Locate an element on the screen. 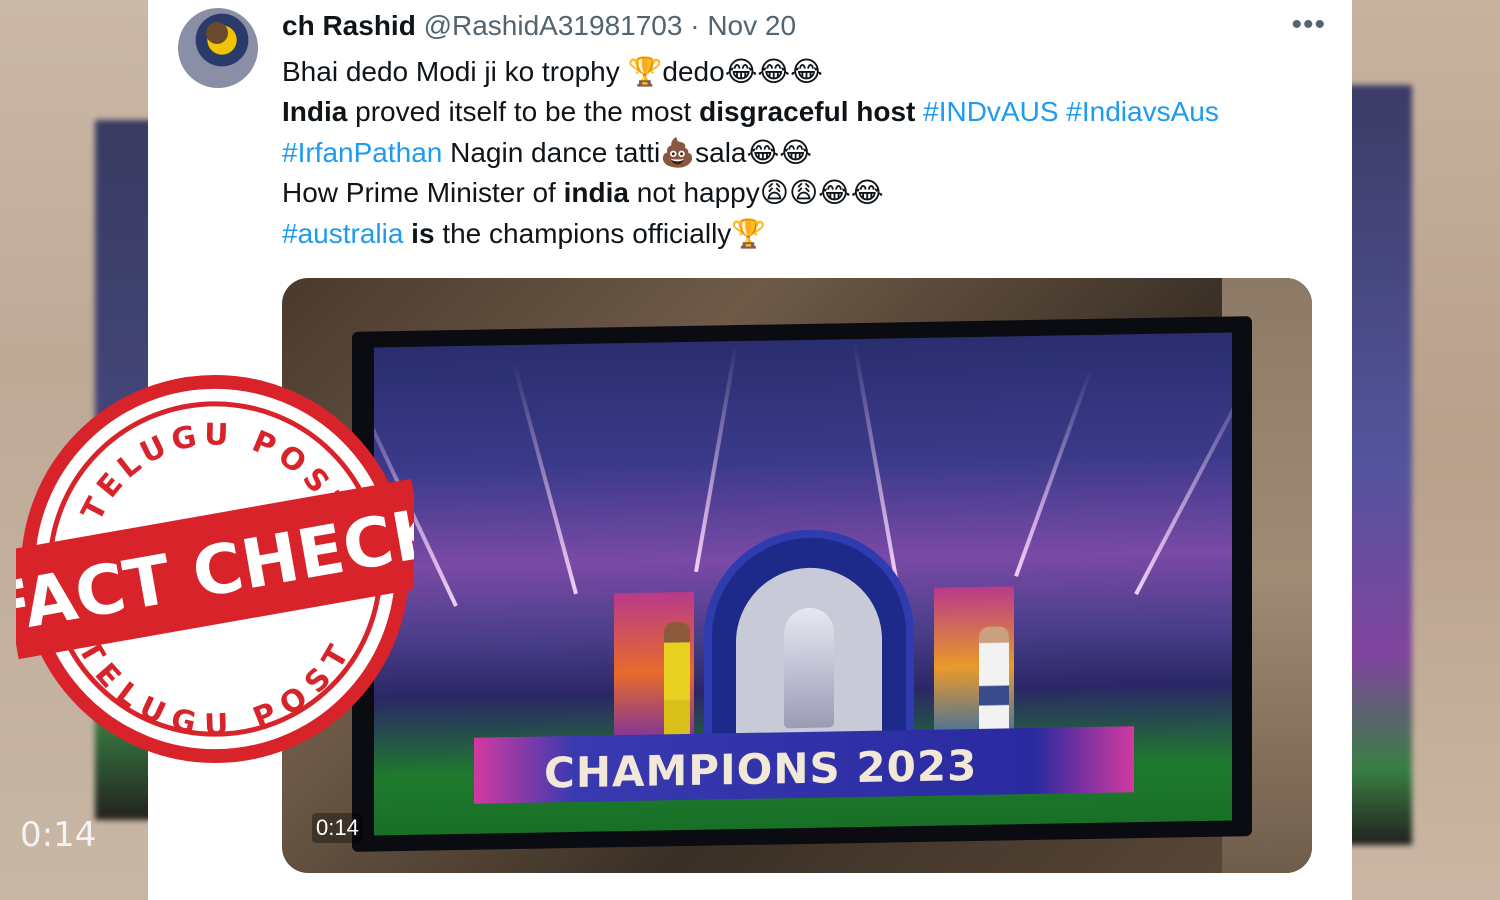 The width and height of the screenshot is (1500, 900). text-segment: How Prime Minister of is located at coordinates (423, 193).